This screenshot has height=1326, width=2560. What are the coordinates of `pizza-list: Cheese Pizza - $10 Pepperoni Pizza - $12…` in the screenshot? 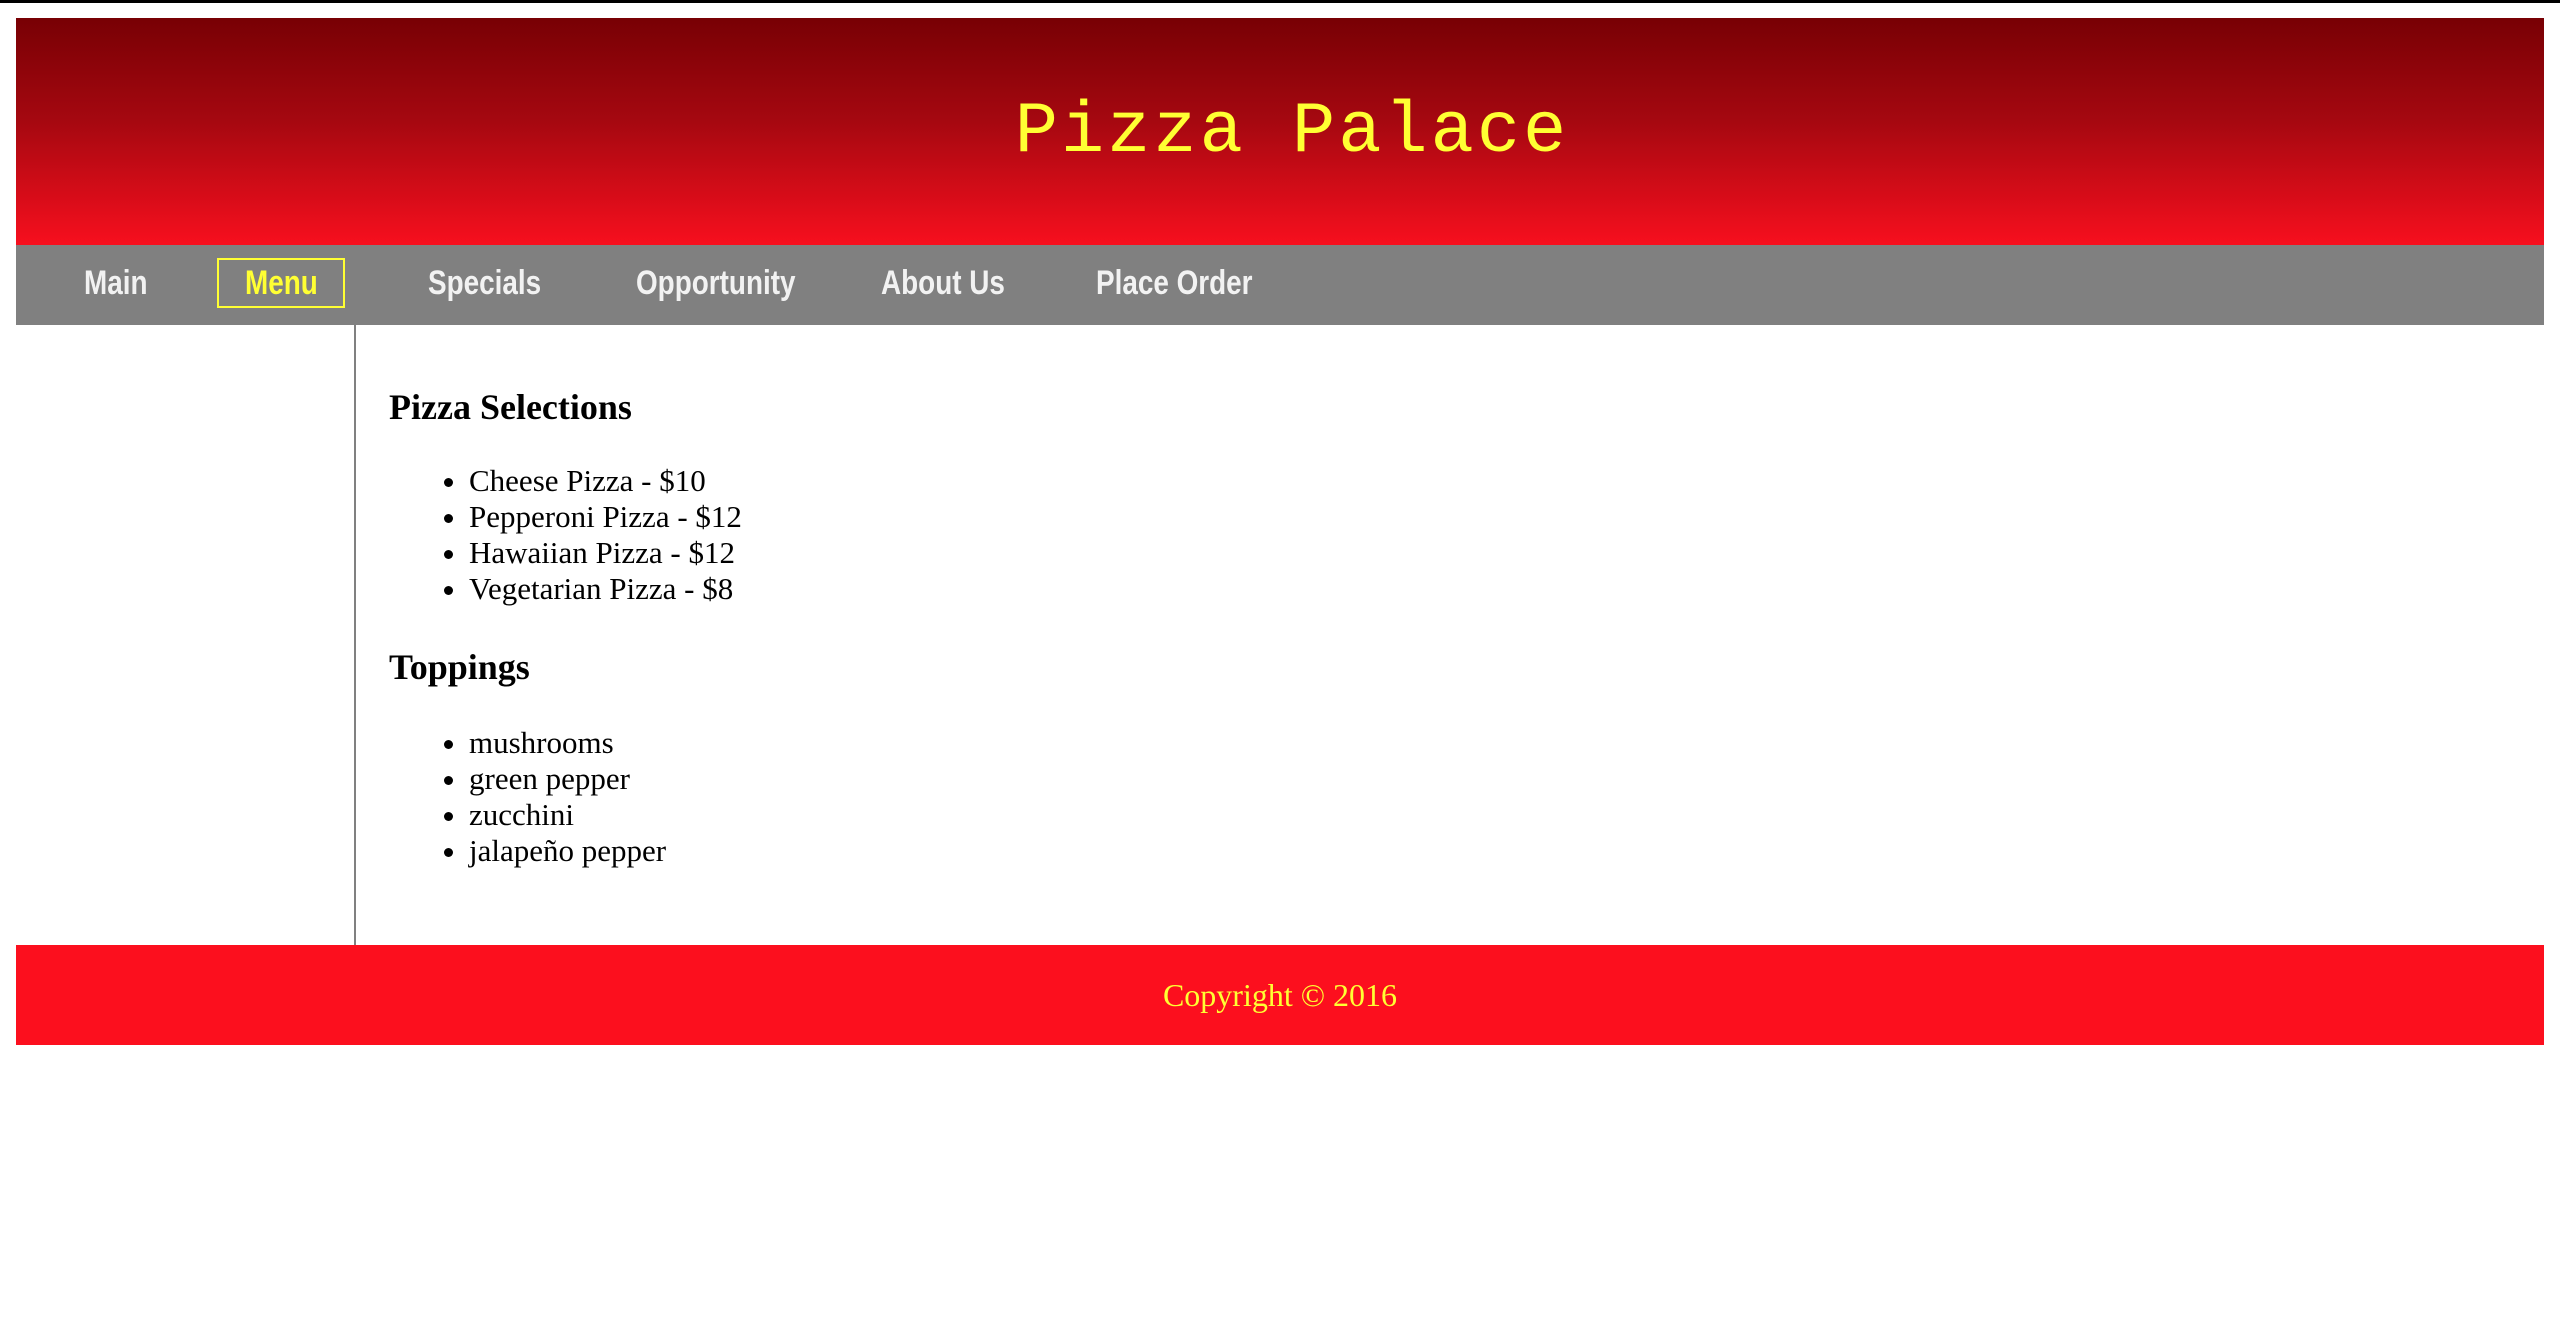 It's located at (565, 535).